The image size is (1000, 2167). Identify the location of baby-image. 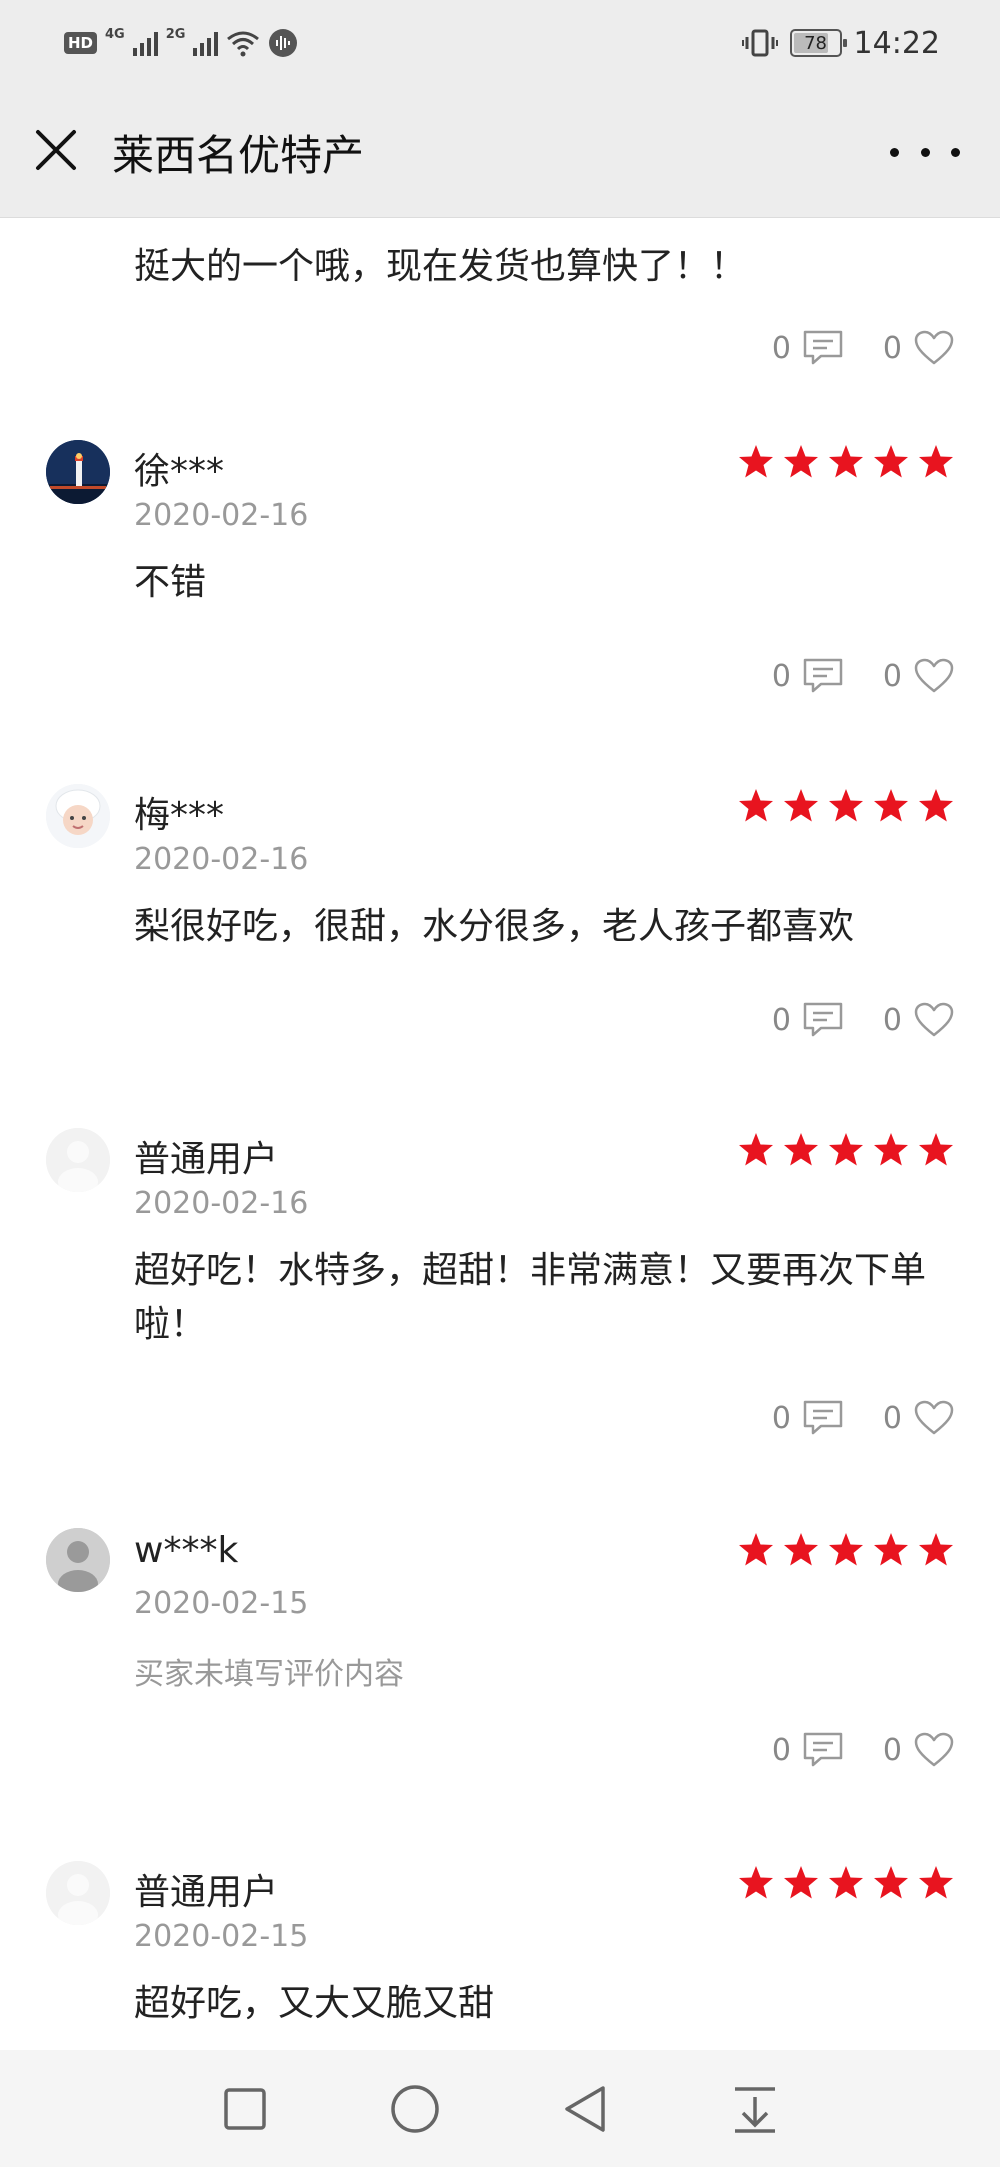
(78, 816).